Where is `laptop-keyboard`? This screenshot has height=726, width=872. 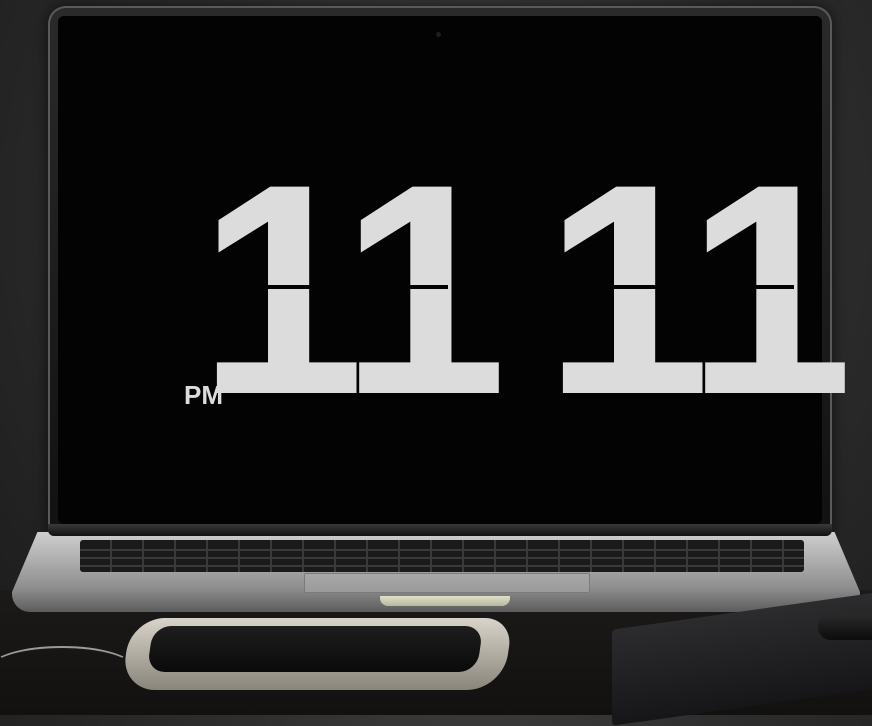
laptop-keyboard is located at coordinates (442, 556).